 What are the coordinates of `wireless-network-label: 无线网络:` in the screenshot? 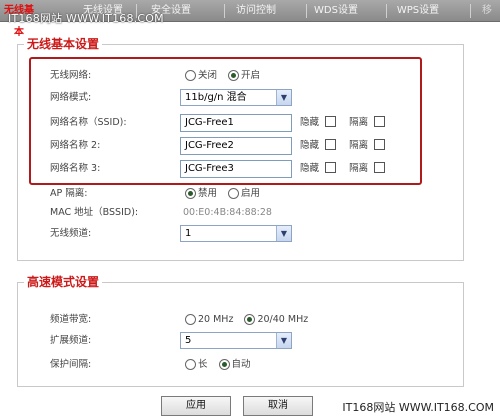 It's located at (71, 75).